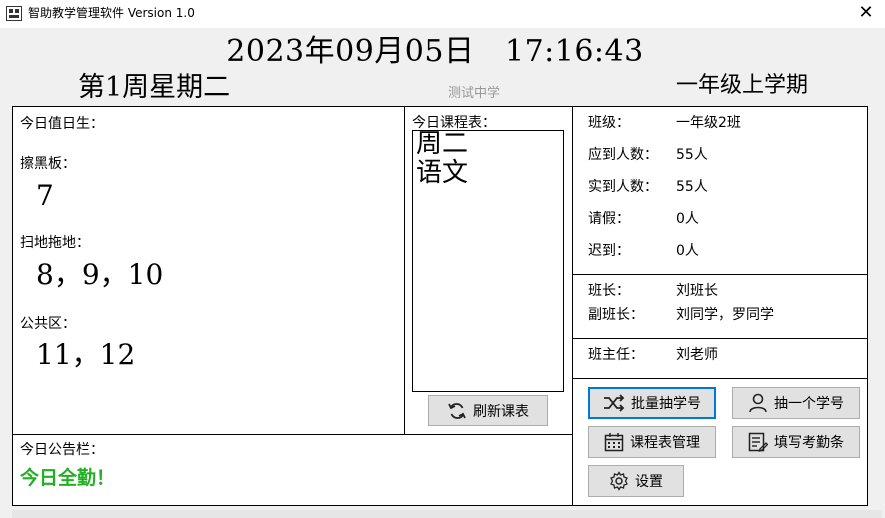 The height and width of the screenshot is (518, 885). What do you see at coordinates (623, 155) in the screenshot?
I see `expected-count-label: 应到人数：` at bounding box center [623, 155].